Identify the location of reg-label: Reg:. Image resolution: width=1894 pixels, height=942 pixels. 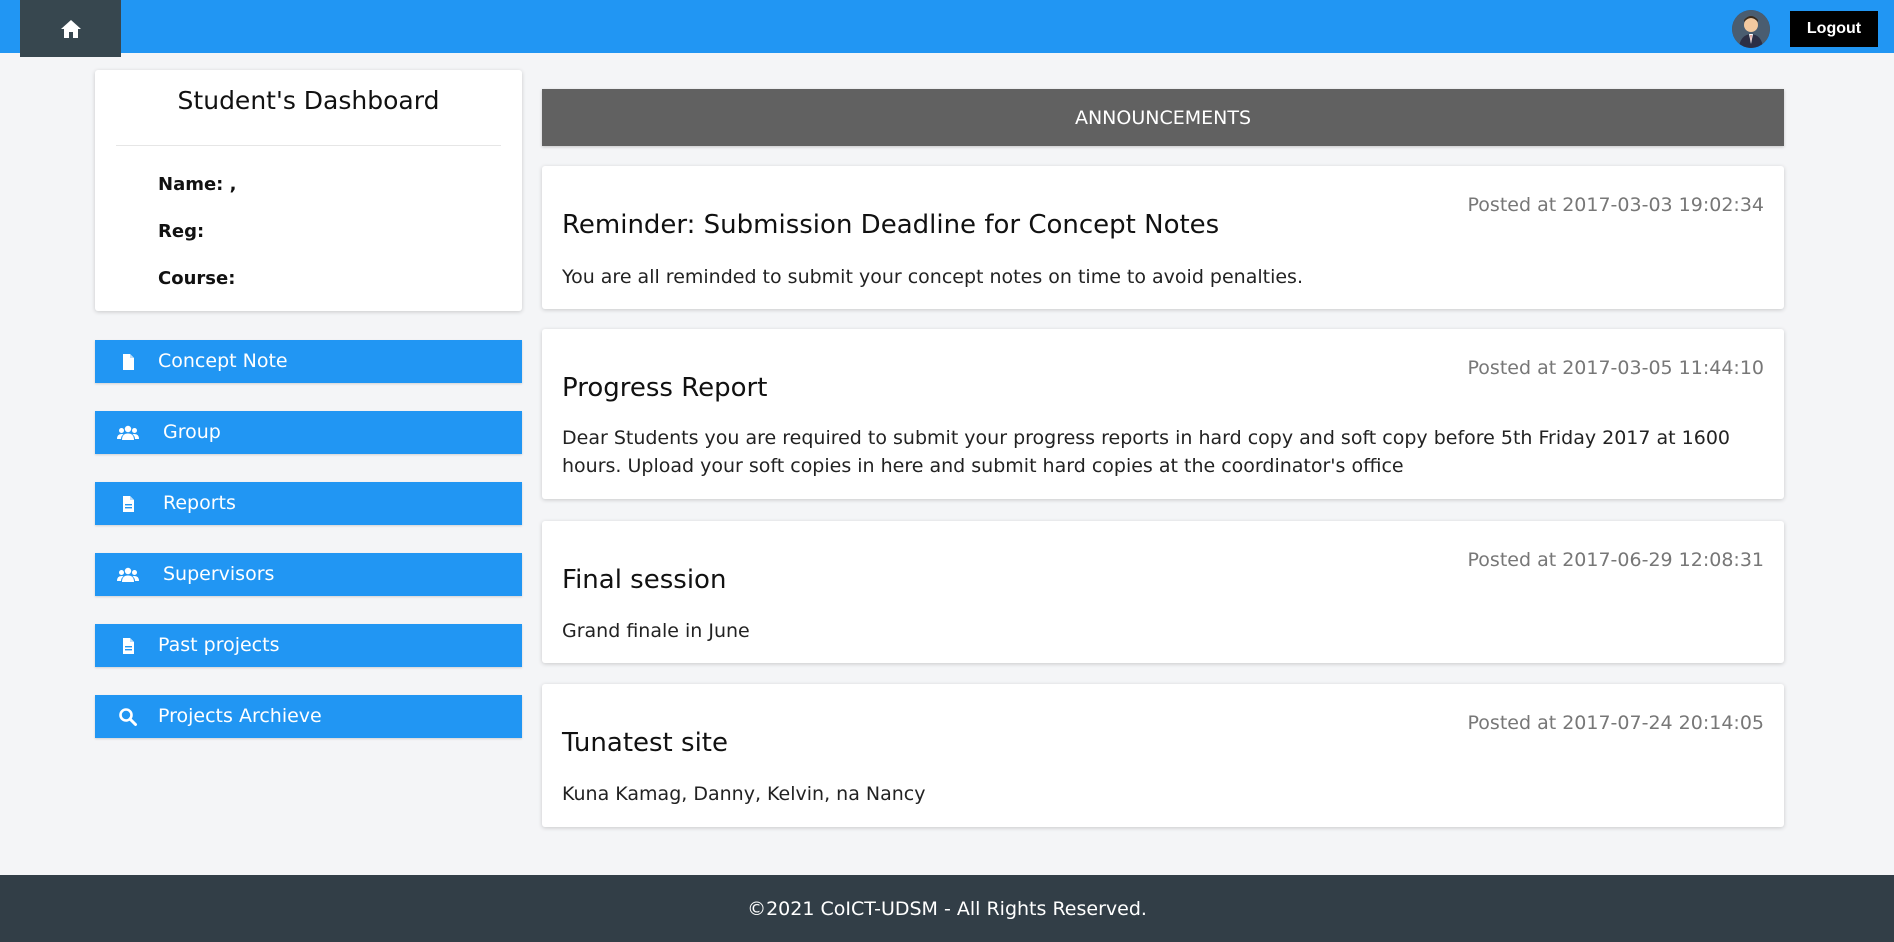
(181, 231).